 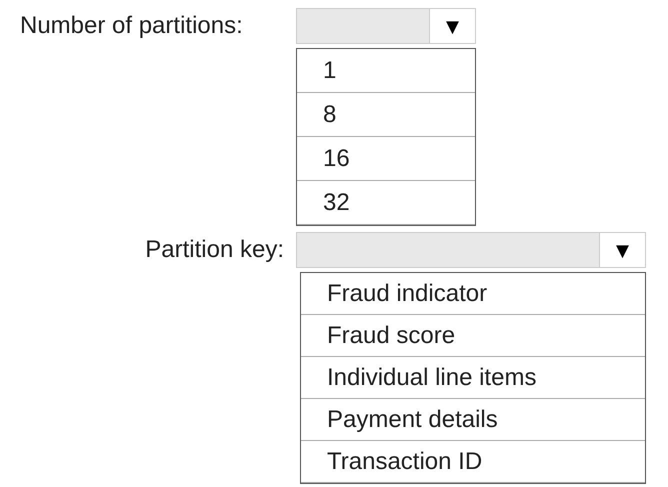 I want to click on dropdown-option: 32, so click(x=386, y=203).